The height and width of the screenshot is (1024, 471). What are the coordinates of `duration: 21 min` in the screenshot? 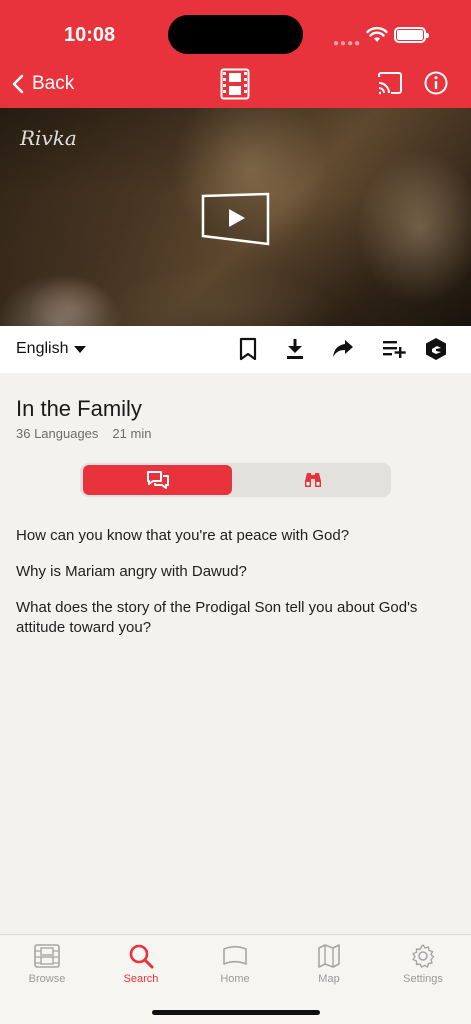 It's located at (132, 433).